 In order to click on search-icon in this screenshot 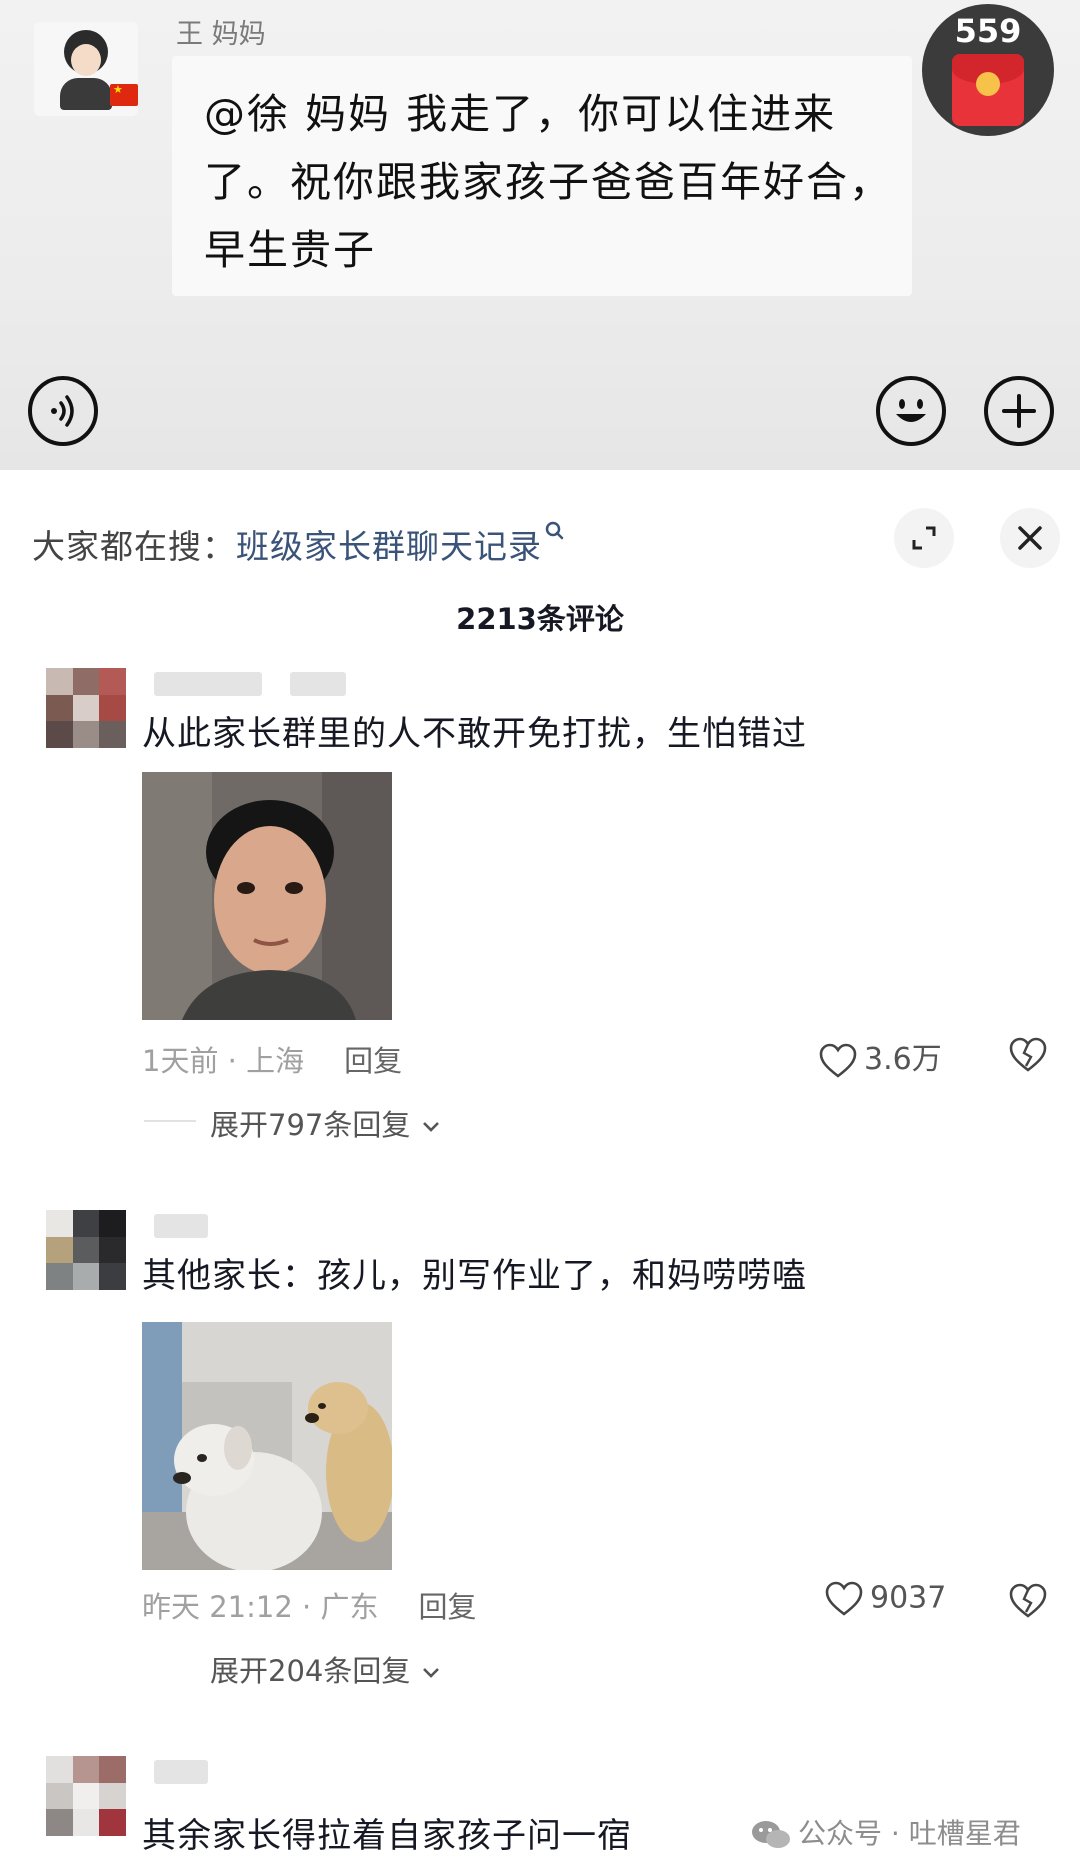, I will do `click(554, 530)`.